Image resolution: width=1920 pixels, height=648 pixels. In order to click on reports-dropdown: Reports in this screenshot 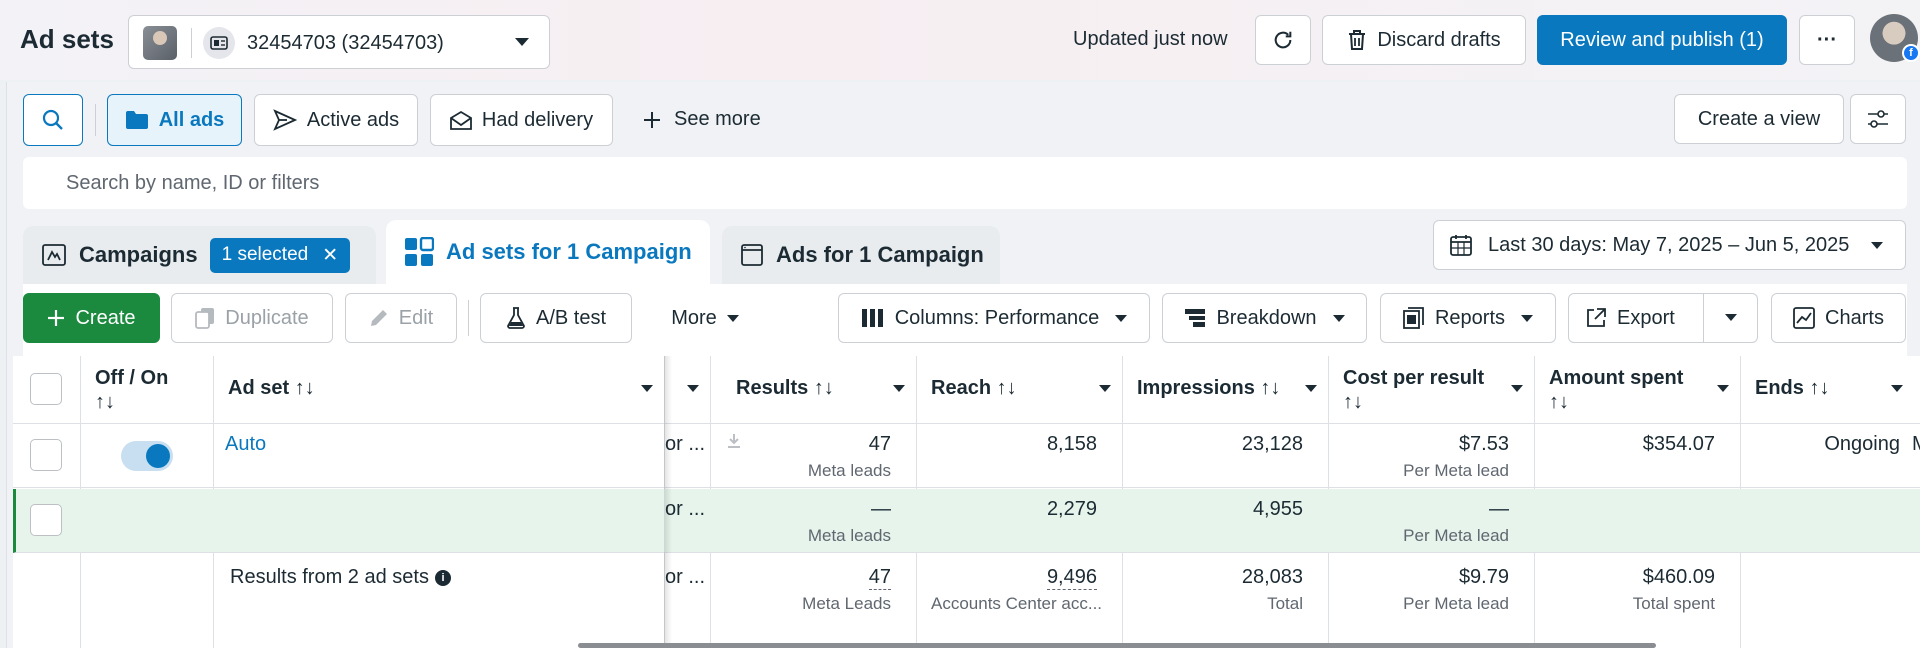, I will do `click(1468, 318)`.